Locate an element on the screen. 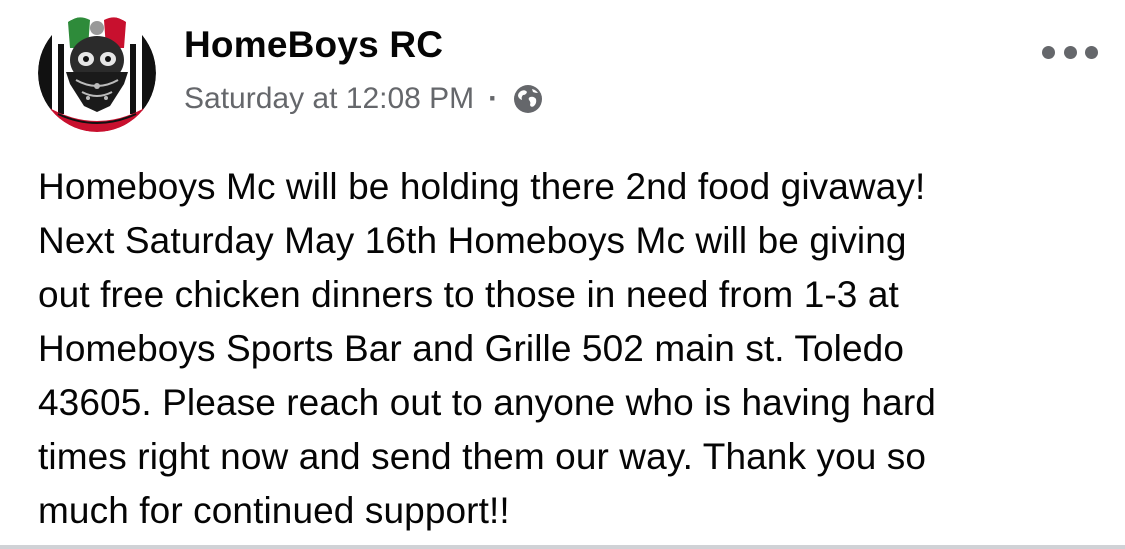 This screenshot has height=549, width=1125. post-meta: Saturday at 12:08 PM · is located at coordinates (364, 99).